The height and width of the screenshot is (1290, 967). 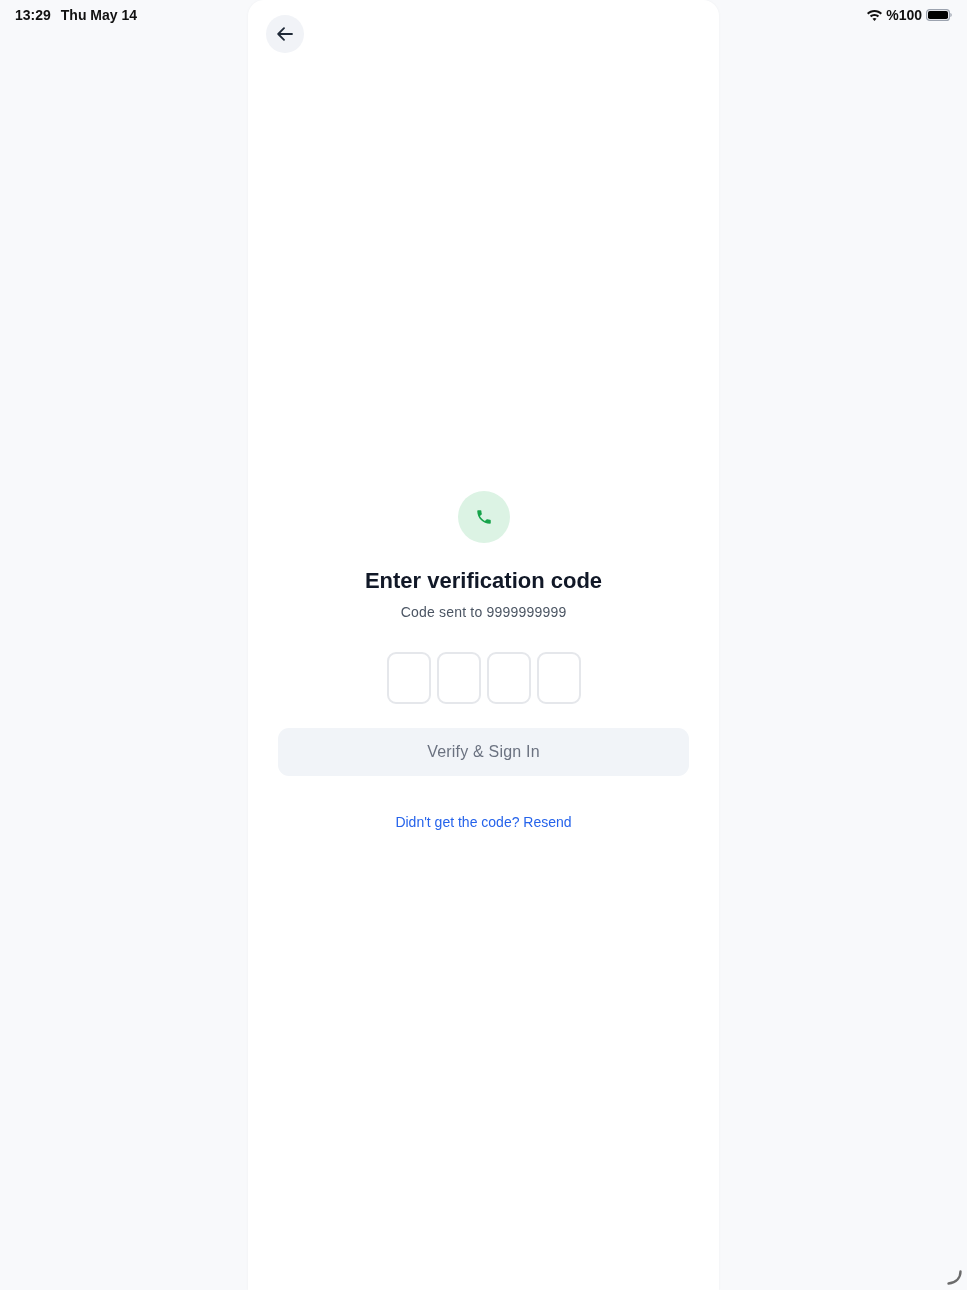 What do you see at coordinates (483, 581) in the screenshot?
I see `screen-title: Enter verification code` at bounding box center [483, 581].